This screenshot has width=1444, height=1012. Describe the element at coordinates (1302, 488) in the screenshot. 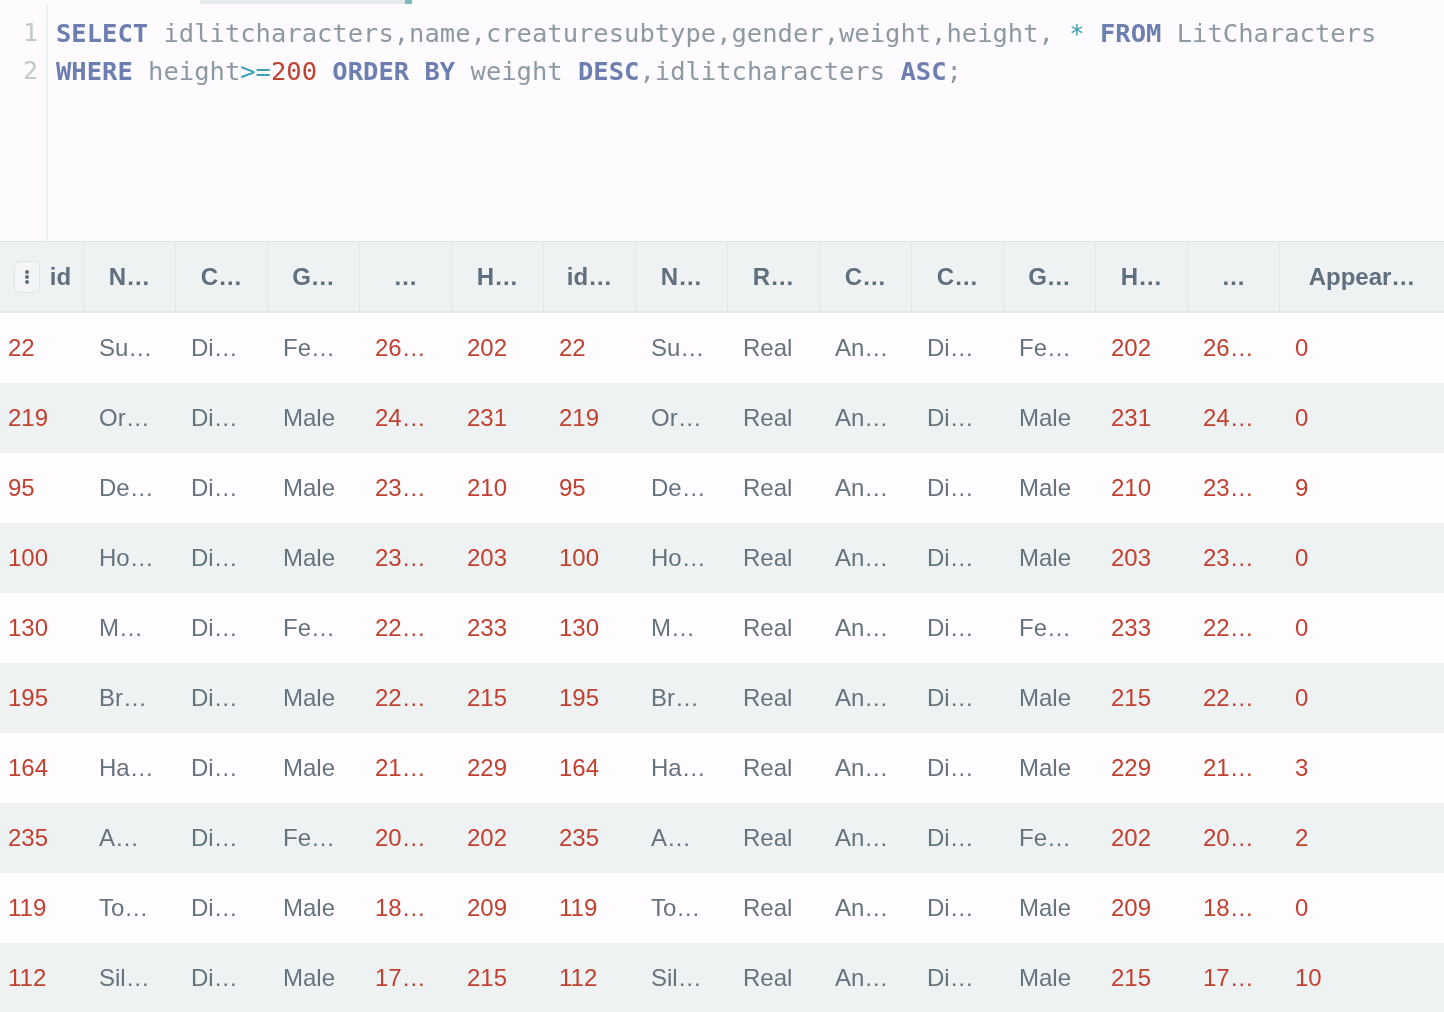

I see `table-cell: 9` at that location.